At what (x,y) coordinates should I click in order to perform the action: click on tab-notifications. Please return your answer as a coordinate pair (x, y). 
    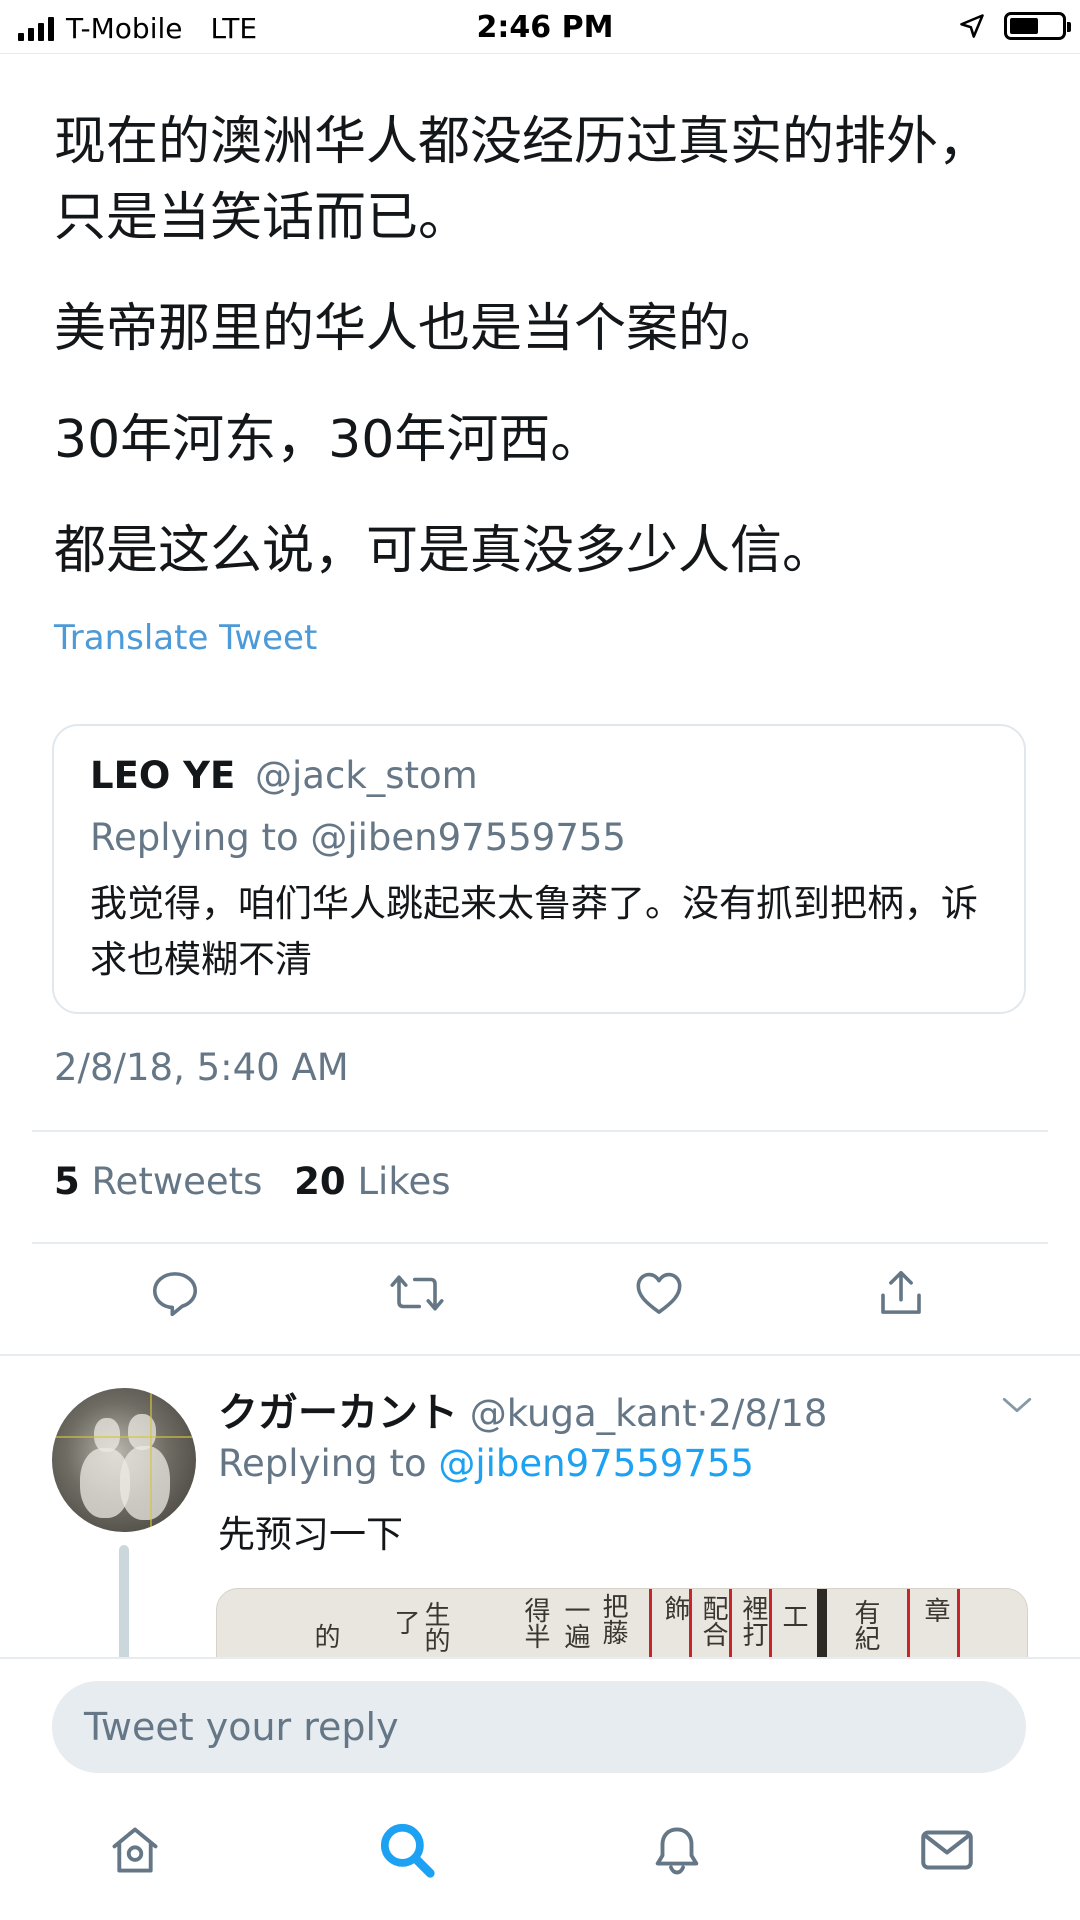
    Looking at the image, I should click on (677, 1850).